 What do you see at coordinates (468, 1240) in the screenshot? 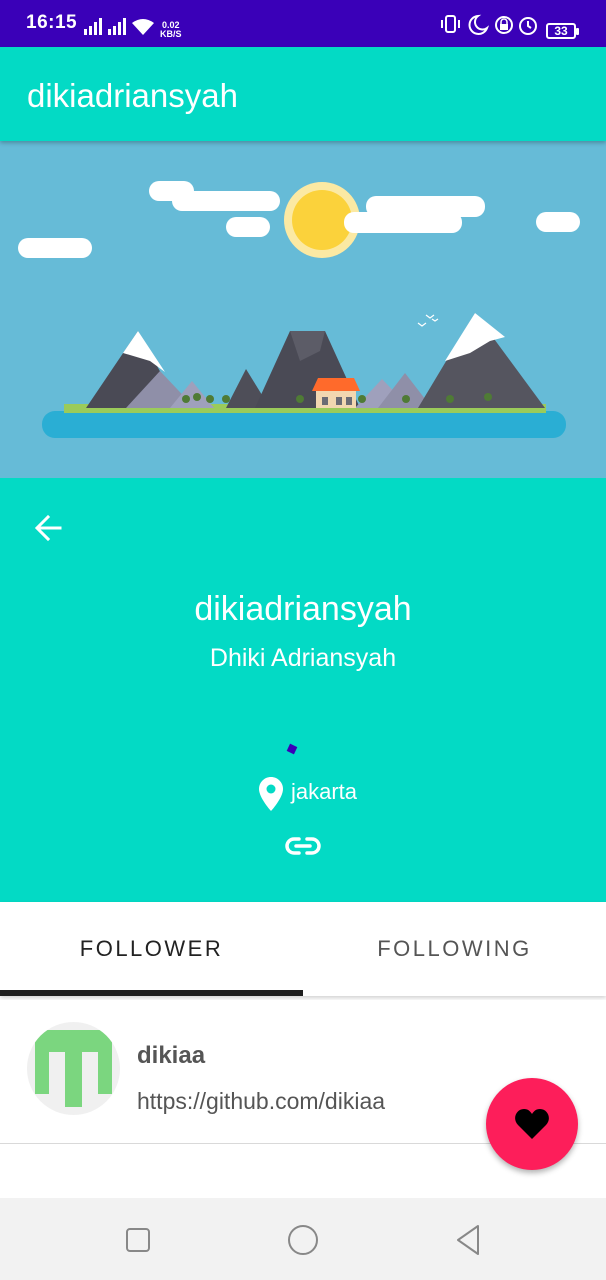
I see `back-nav-icon` at bounding box center [468, 1240].